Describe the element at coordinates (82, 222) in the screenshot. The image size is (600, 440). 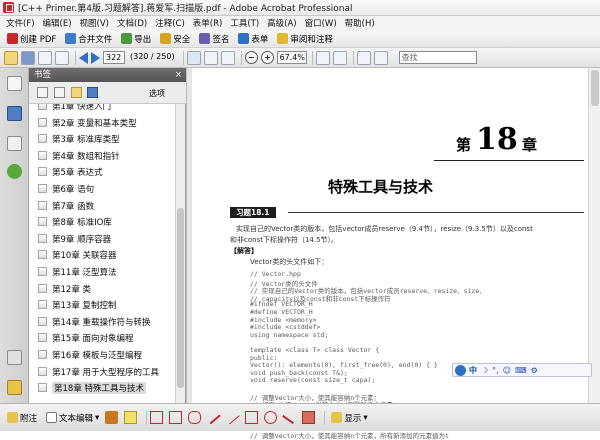
I see `bookmark-item: 第8章 标准IO库` at that location.